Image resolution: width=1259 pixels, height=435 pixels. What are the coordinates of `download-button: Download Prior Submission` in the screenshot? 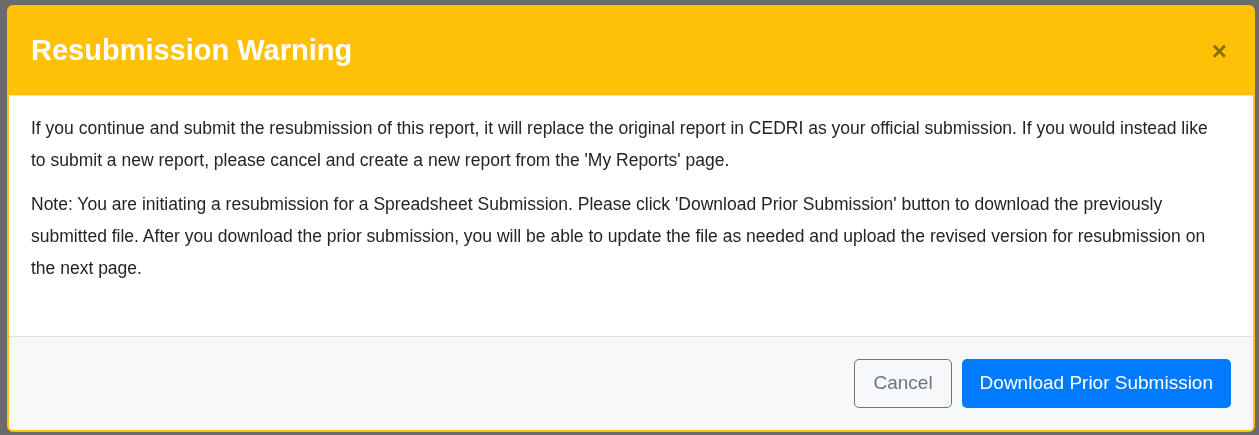 It's located at (1096, 383).